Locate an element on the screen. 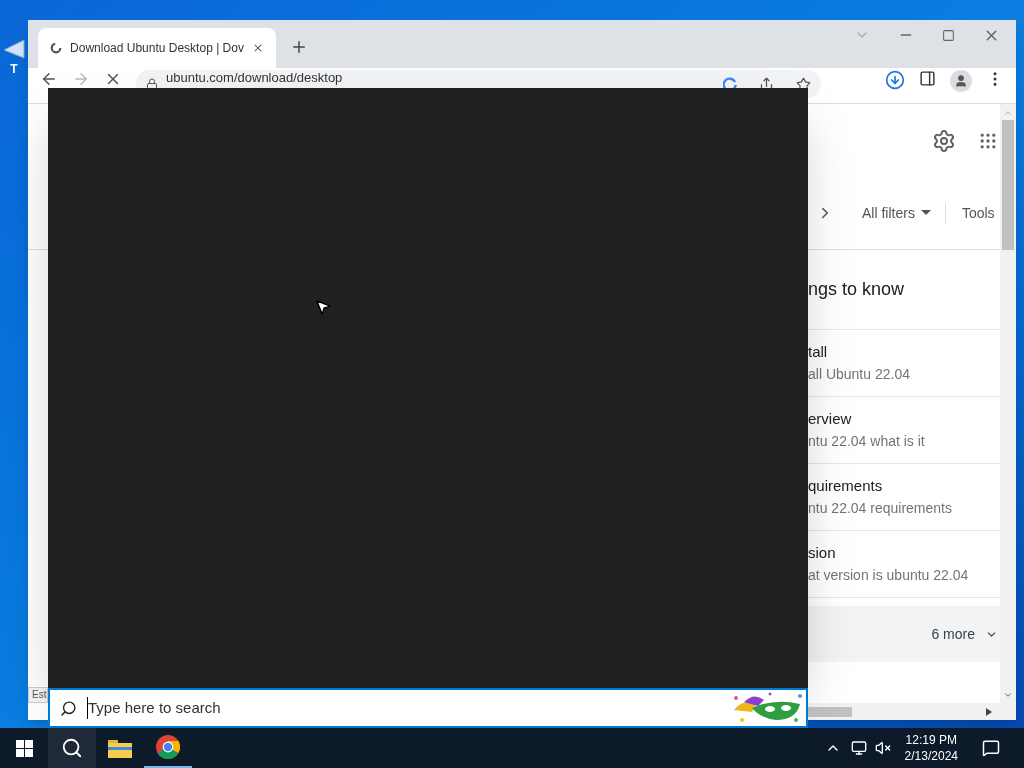 The width and height of the screenshot is (1024, 768). scroll-right-icon is located at coordinates (989, 711).